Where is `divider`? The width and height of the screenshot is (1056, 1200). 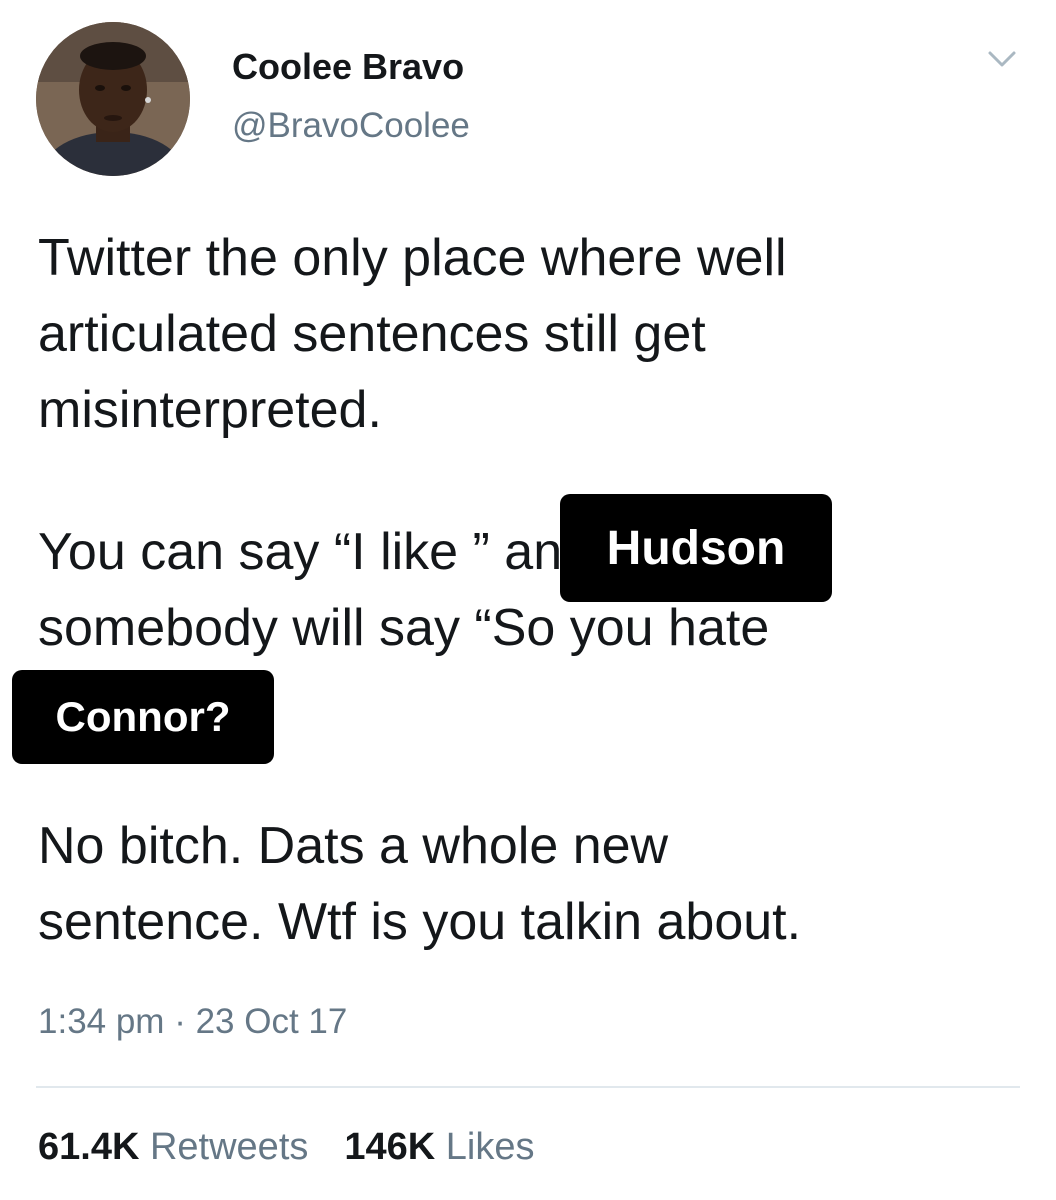 divider is located at coordinates (528, 1087).